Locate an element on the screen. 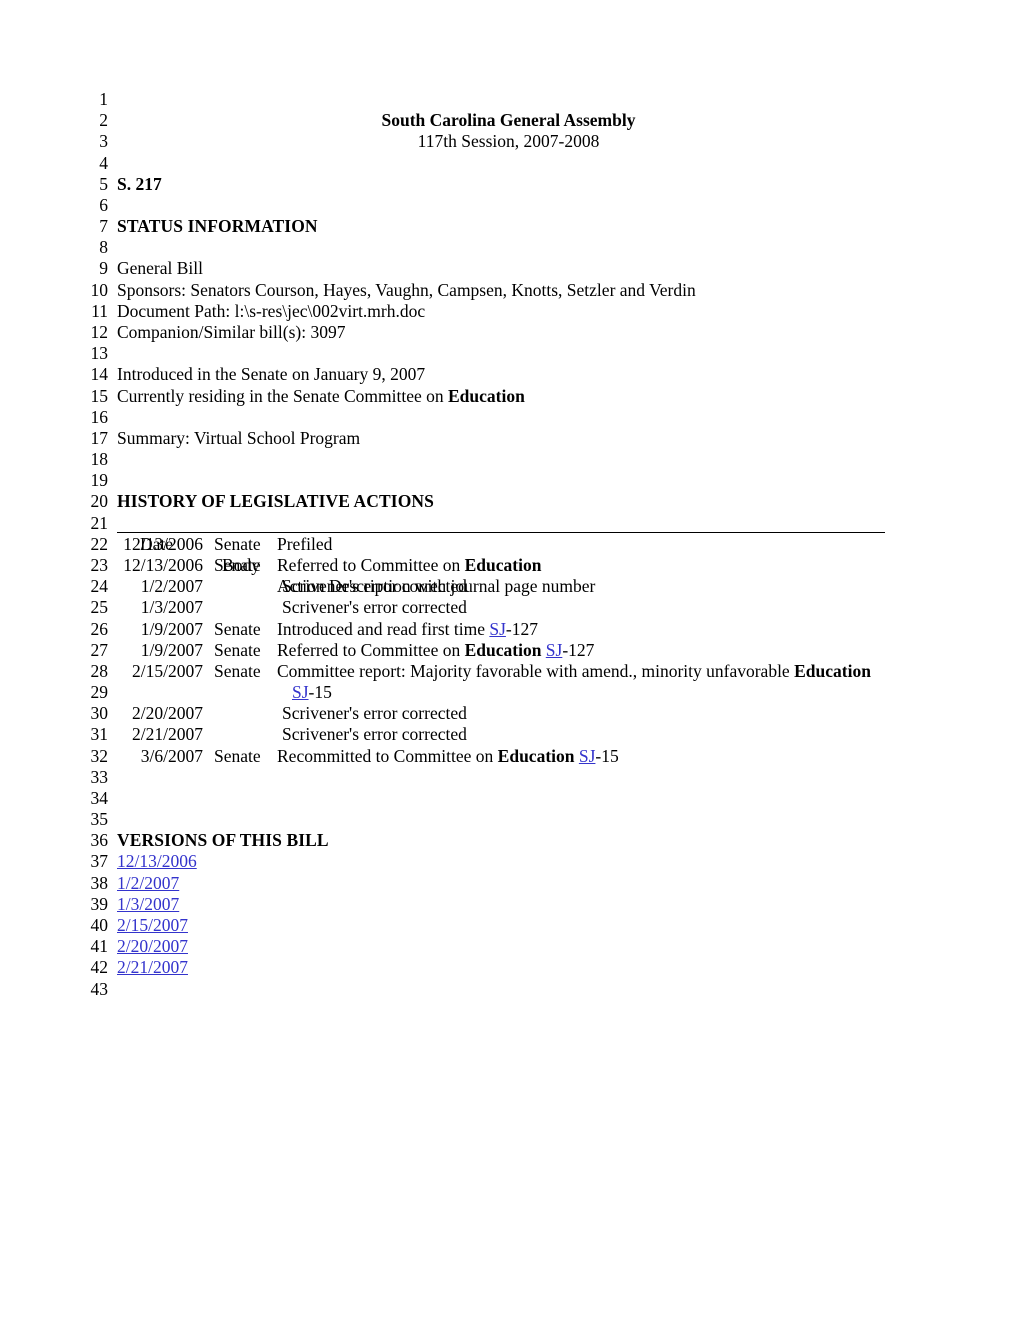  document-line-4: S. 217 is located at coordinates (510, 173).